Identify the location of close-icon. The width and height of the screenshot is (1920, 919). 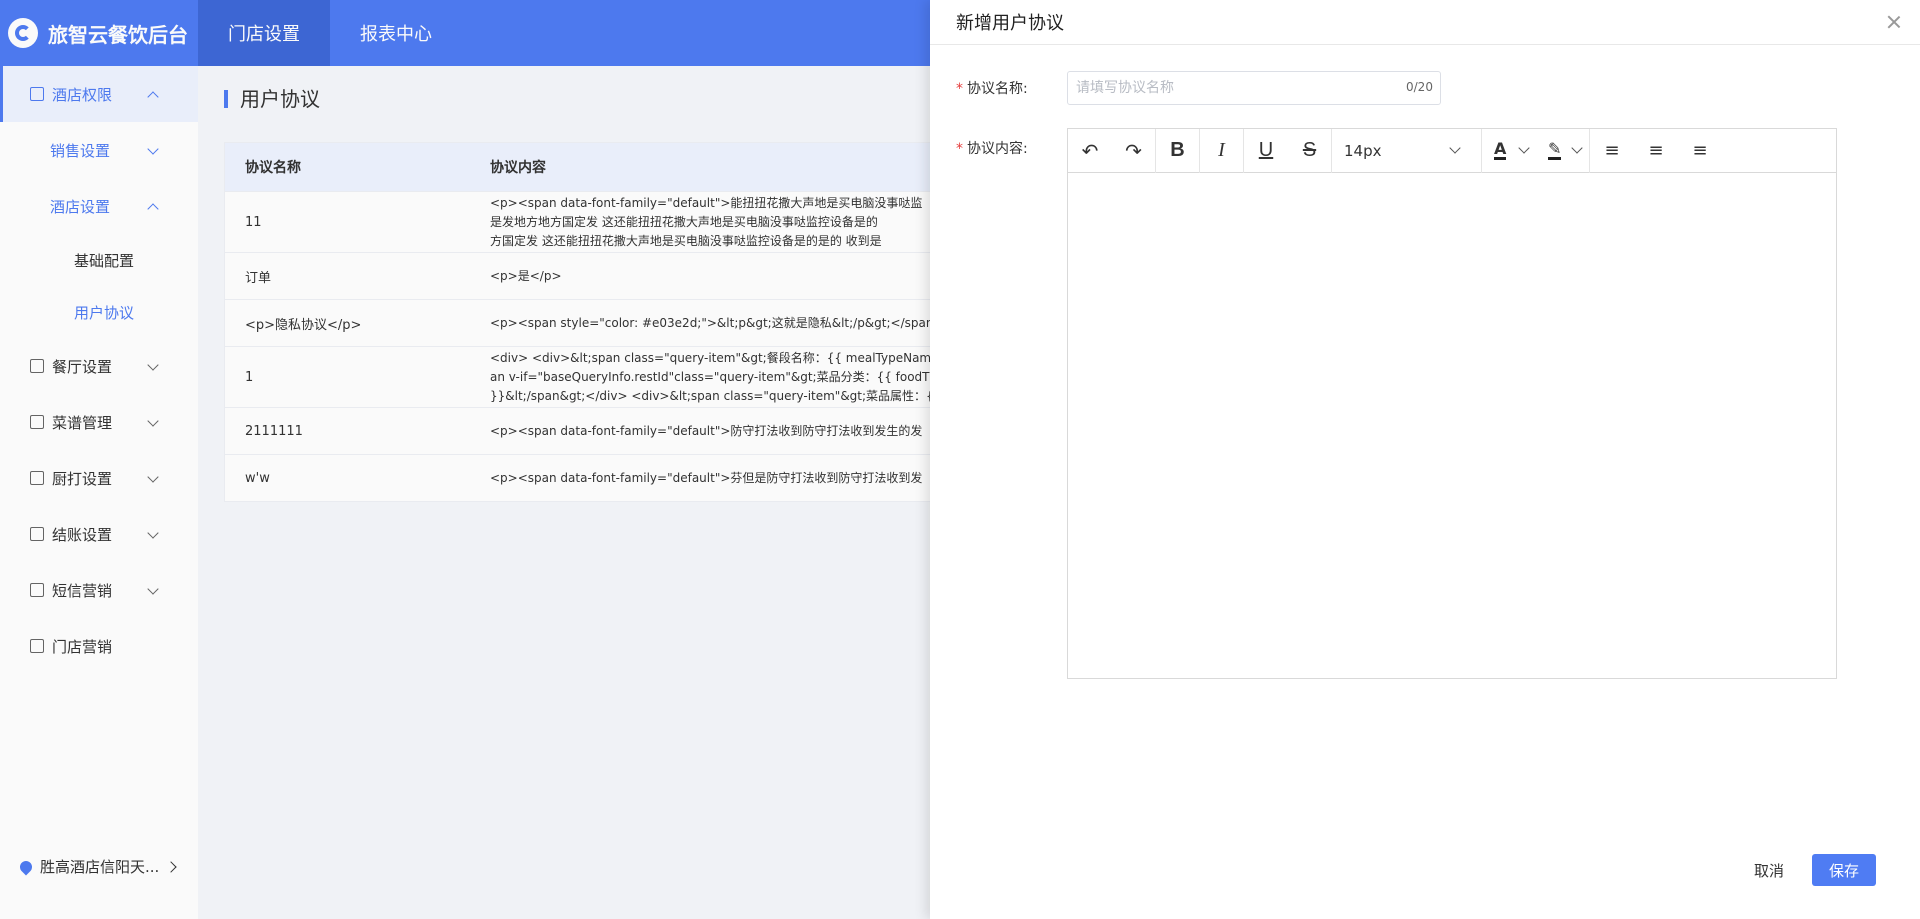
(1894, 22).